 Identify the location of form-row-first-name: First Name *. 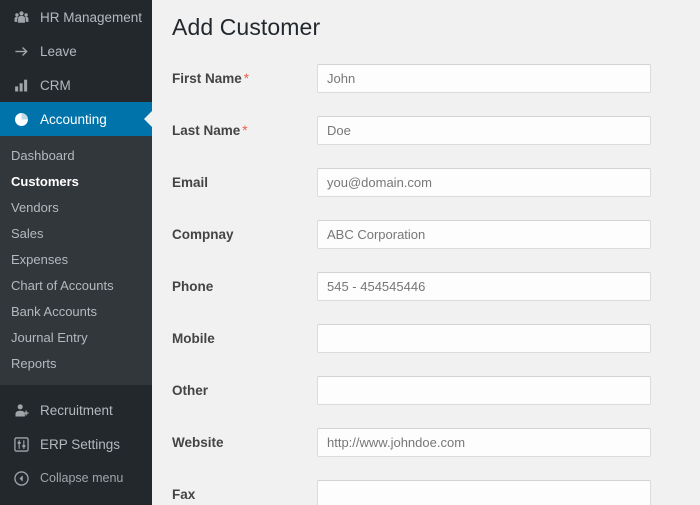
(436, 78).